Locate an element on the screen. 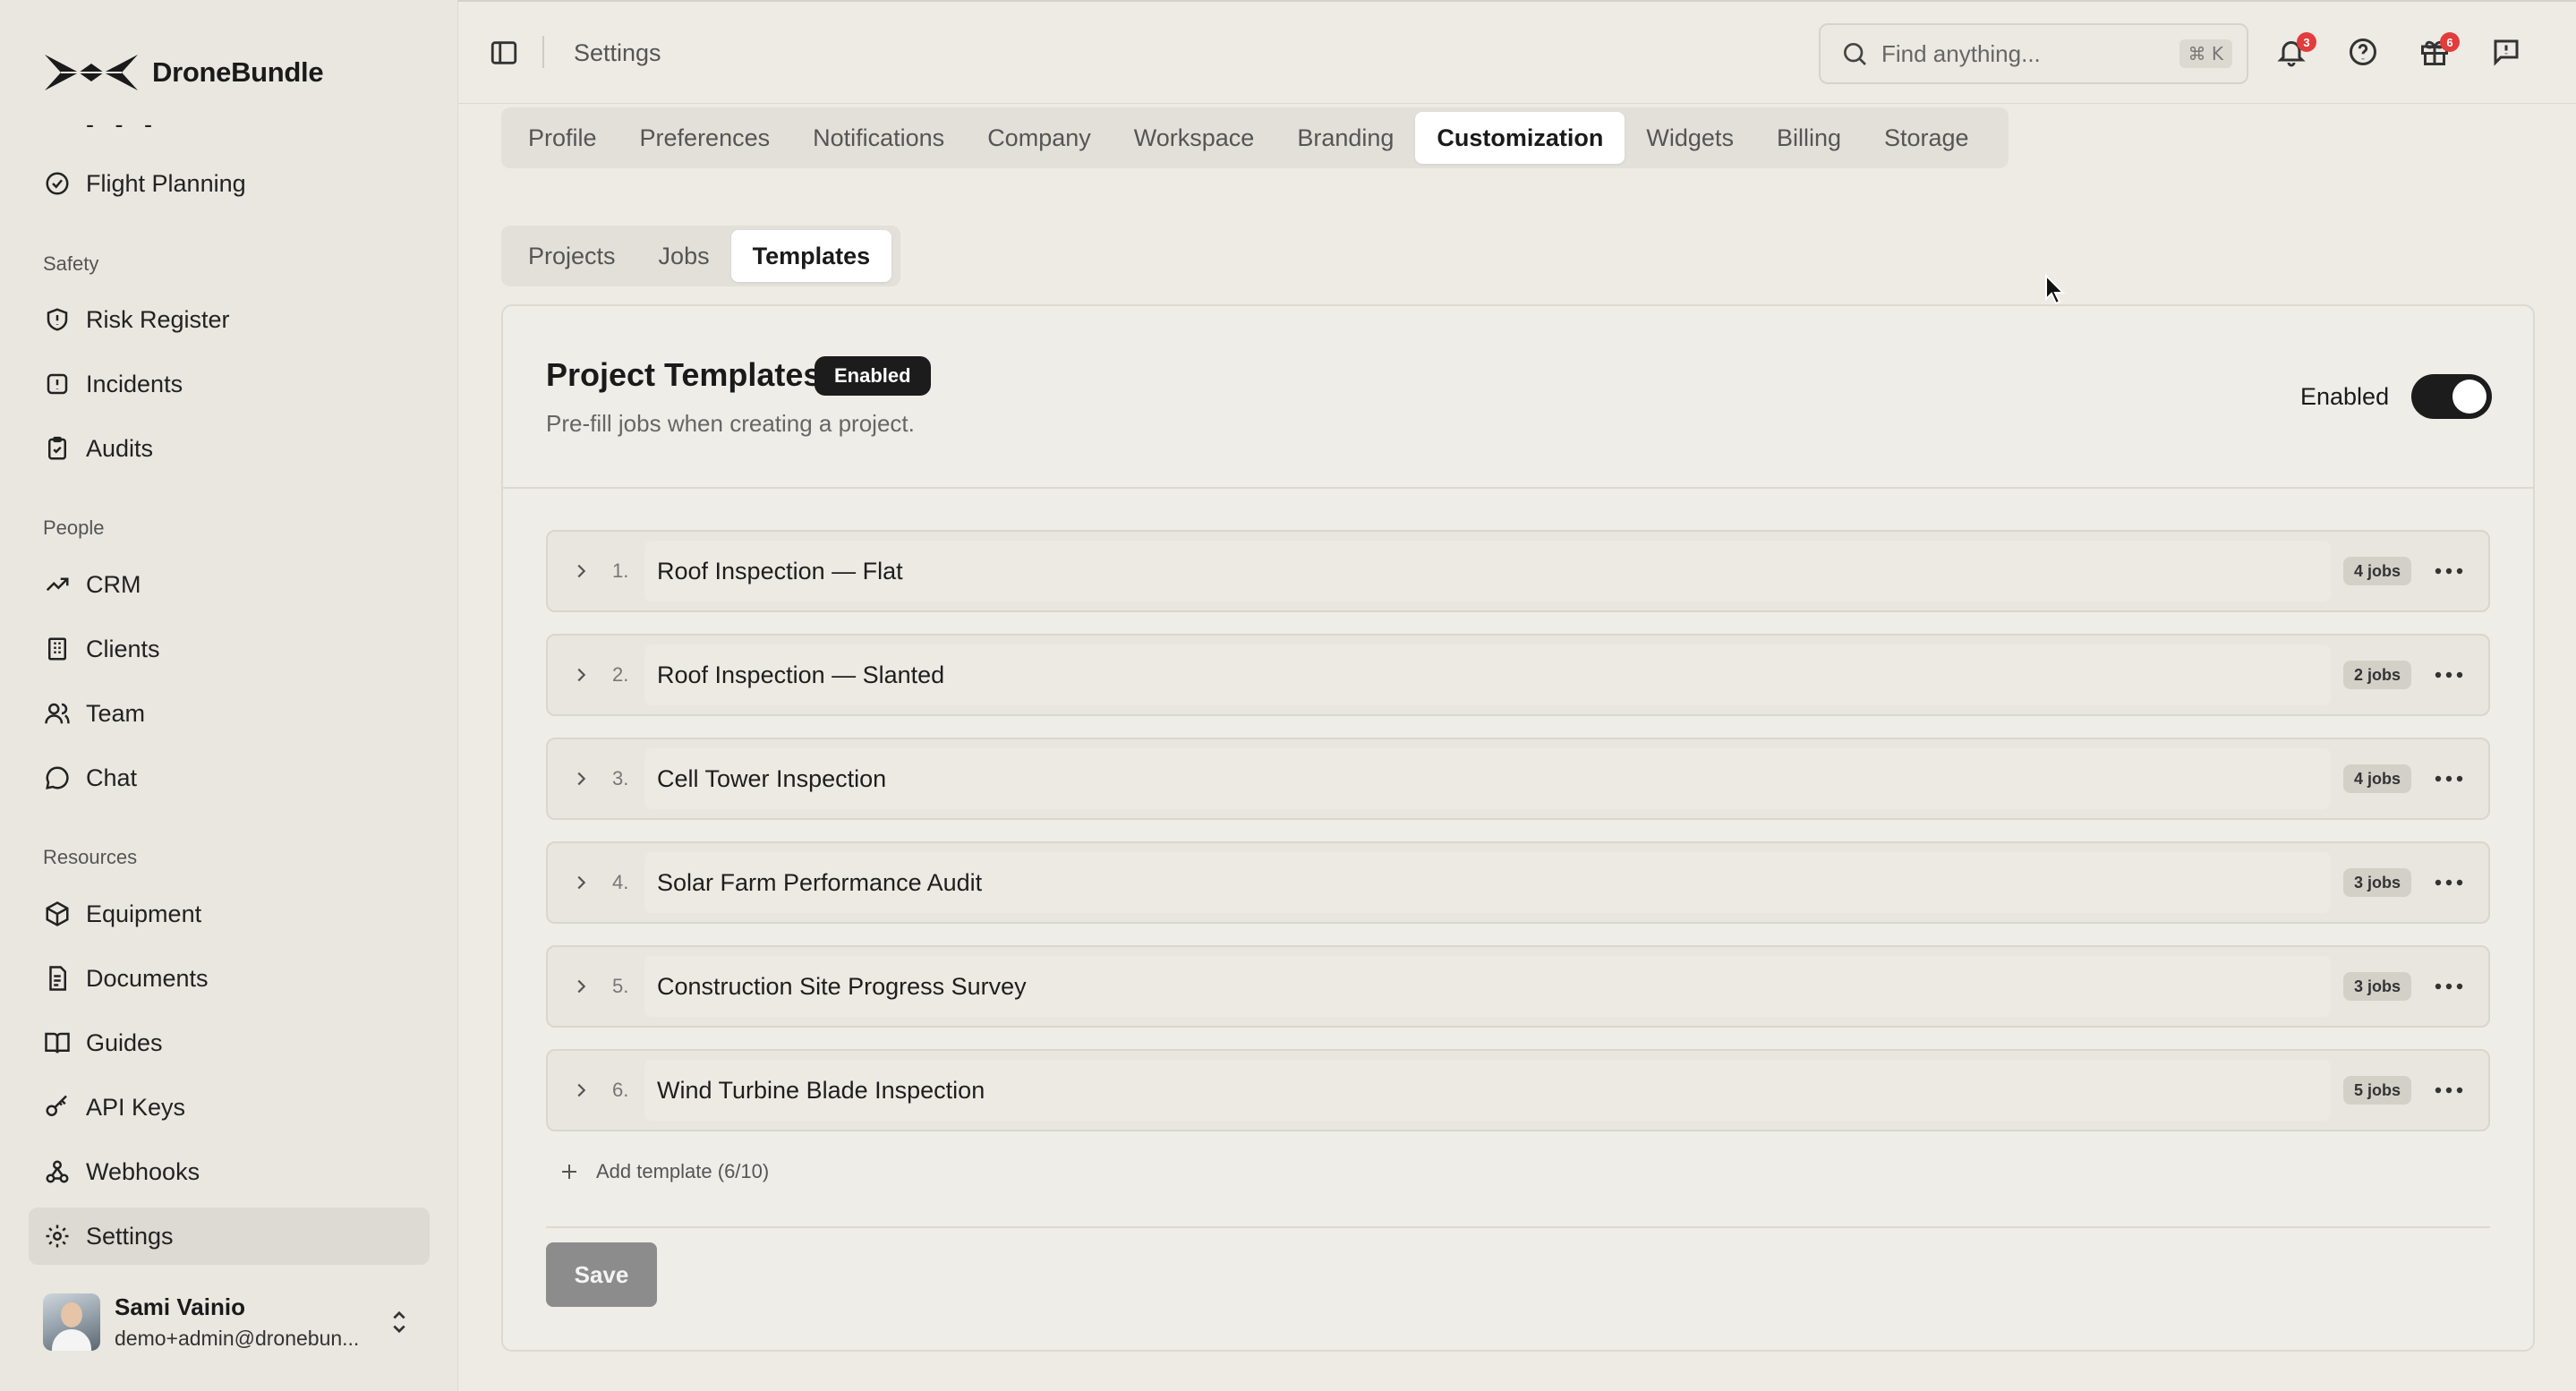  search-icon is located at coordinates (1854, 54).